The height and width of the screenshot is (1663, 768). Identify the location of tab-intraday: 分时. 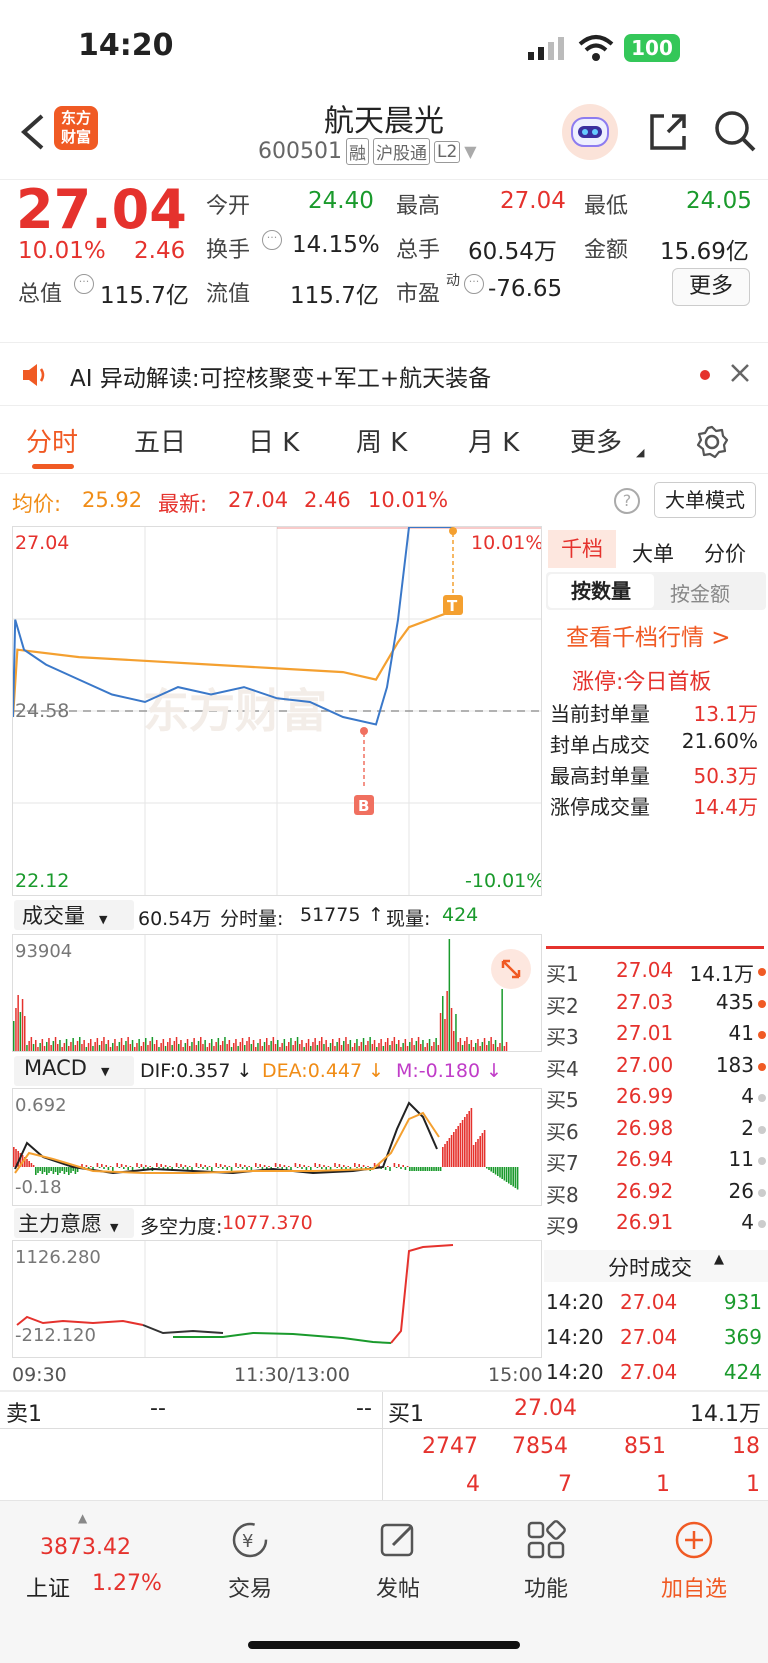
(52, 440).